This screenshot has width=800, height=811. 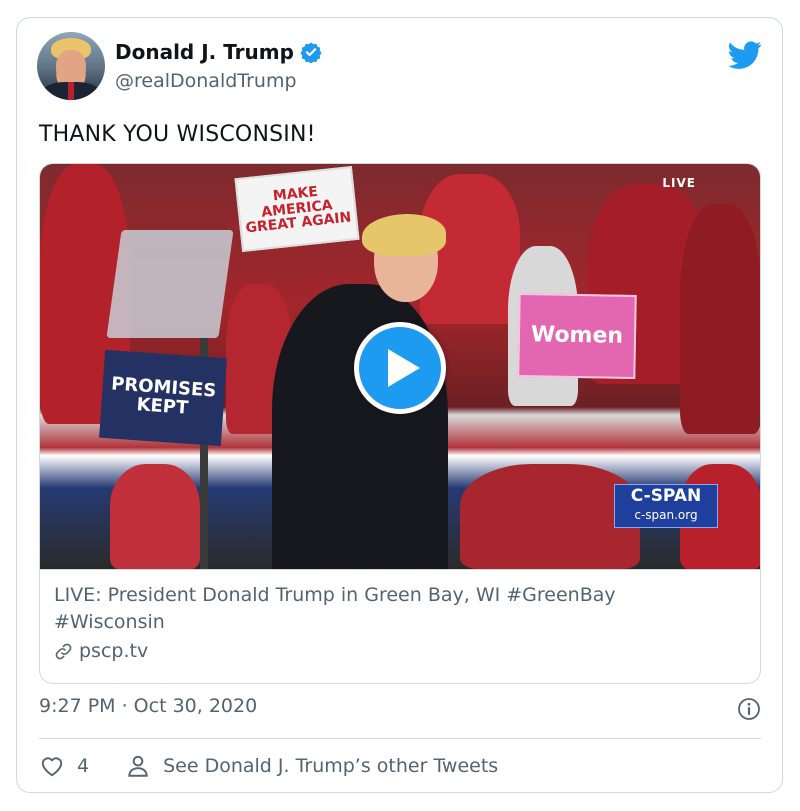 What do you see at coordinates (206, 81) in the screenshot?
I see `author-handle: @realDonaldTrump` at bounding box center [206, 81].